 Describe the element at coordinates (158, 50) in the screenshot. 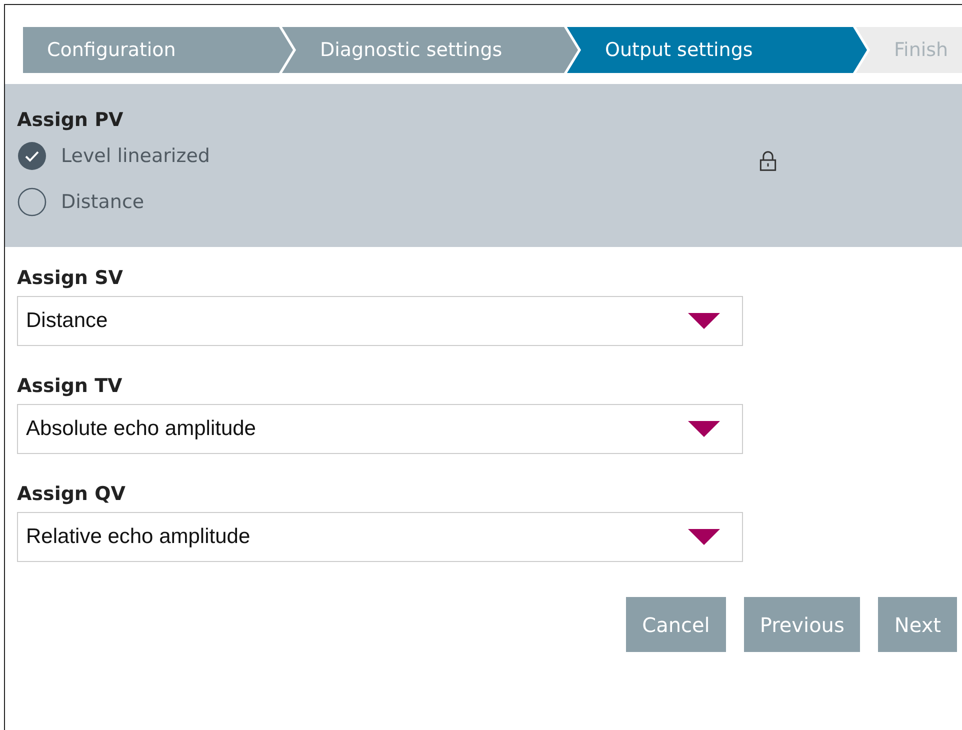

I see `wizard-step: Configuration` at that location.